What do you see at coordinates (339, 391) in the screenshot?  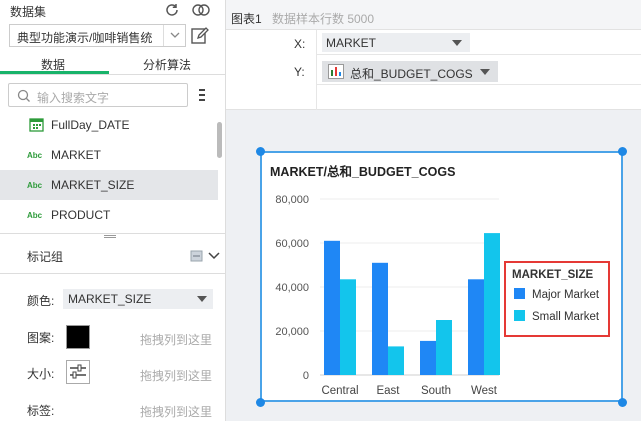 I see `x-tick-label: Central` at bounding box center [339, 391].